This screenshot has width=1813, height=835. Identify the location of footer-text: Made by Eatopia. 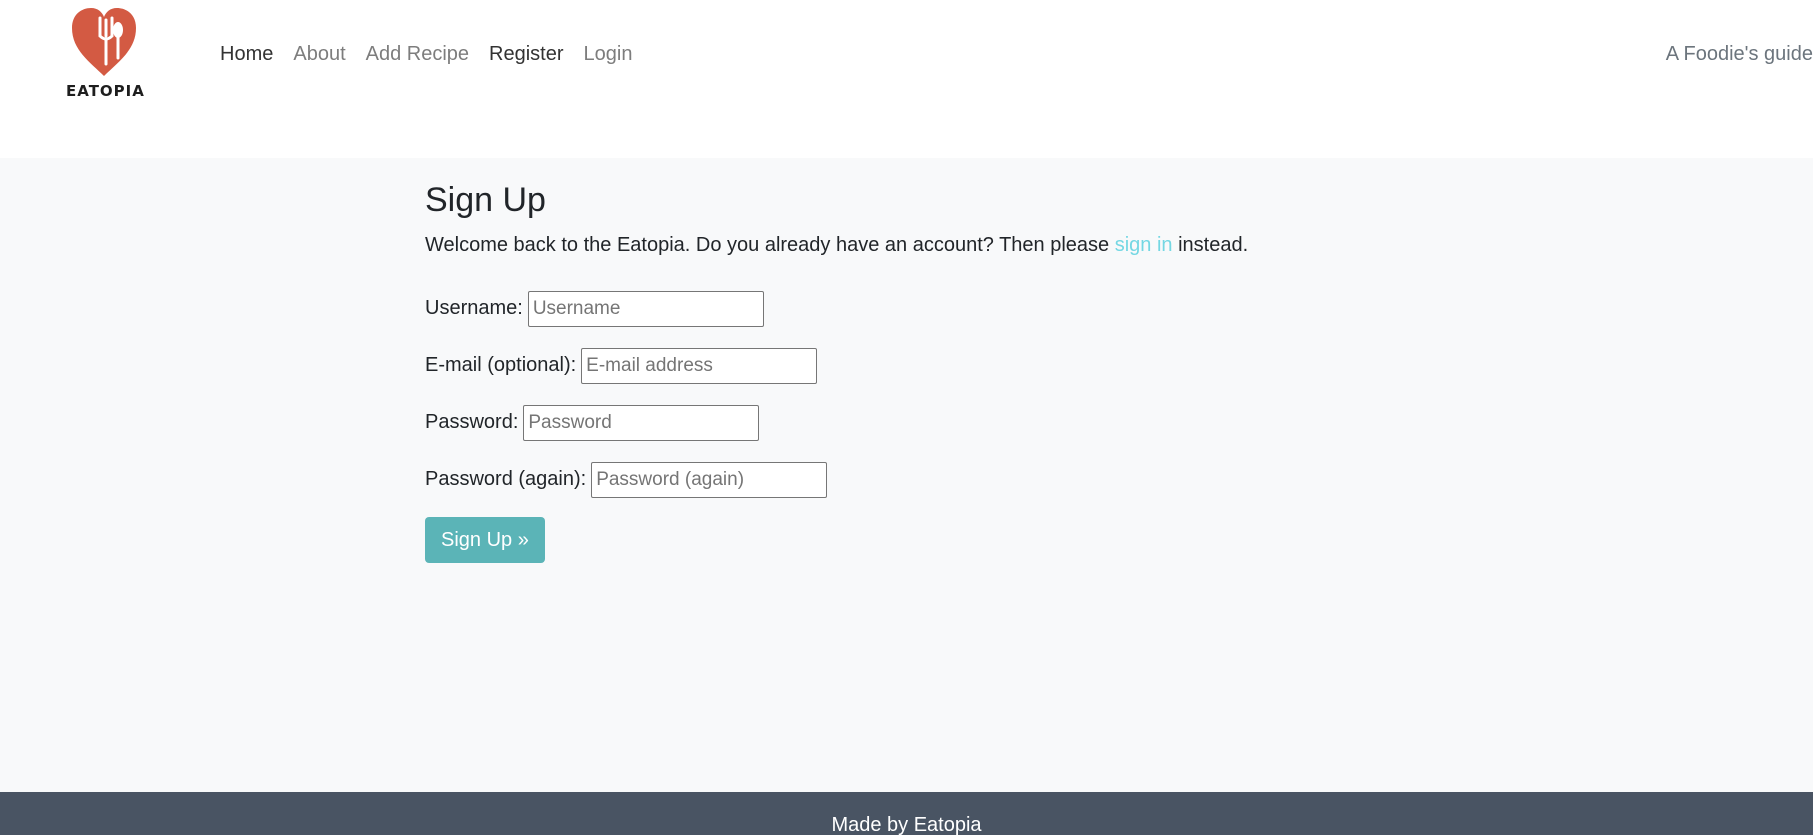
(906, 824).